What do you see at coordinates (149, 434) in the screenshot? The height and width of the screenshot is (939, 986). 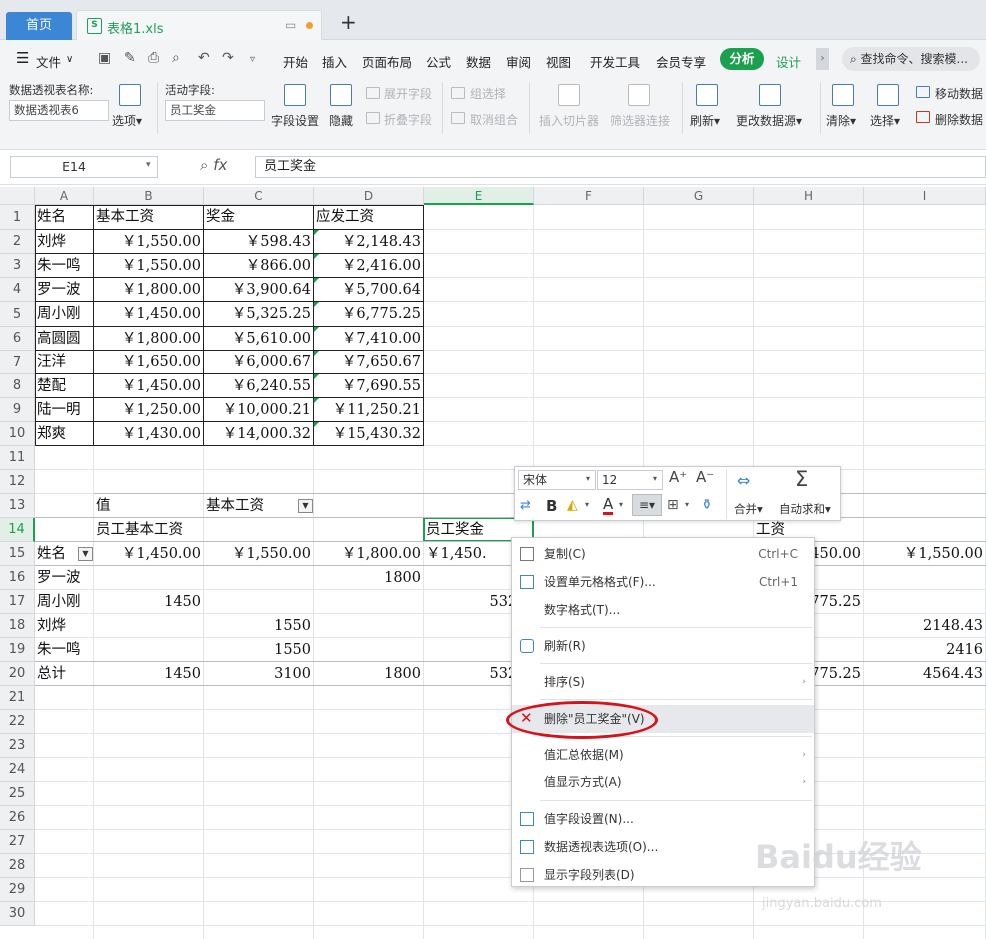 I see `table-cell: ￥1,430.00` at bounding box center [149, 434].